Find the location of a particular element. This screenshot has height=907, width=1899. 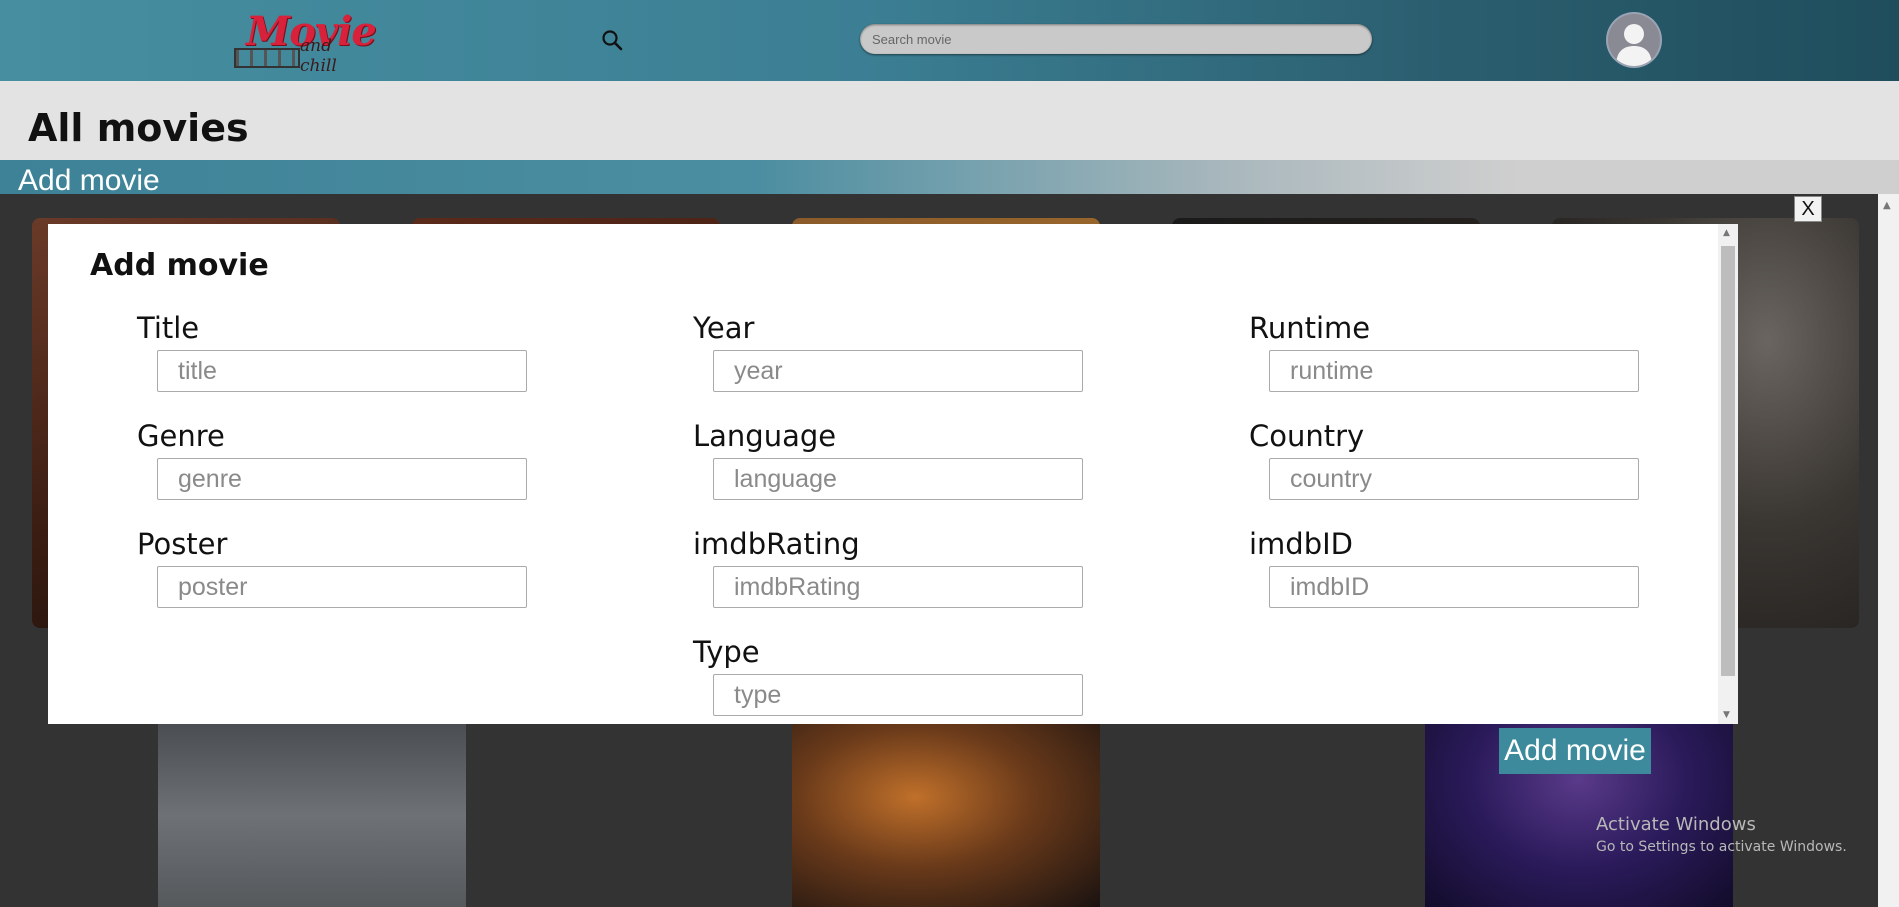

title-field: Title is located at coordinates (332, 351).